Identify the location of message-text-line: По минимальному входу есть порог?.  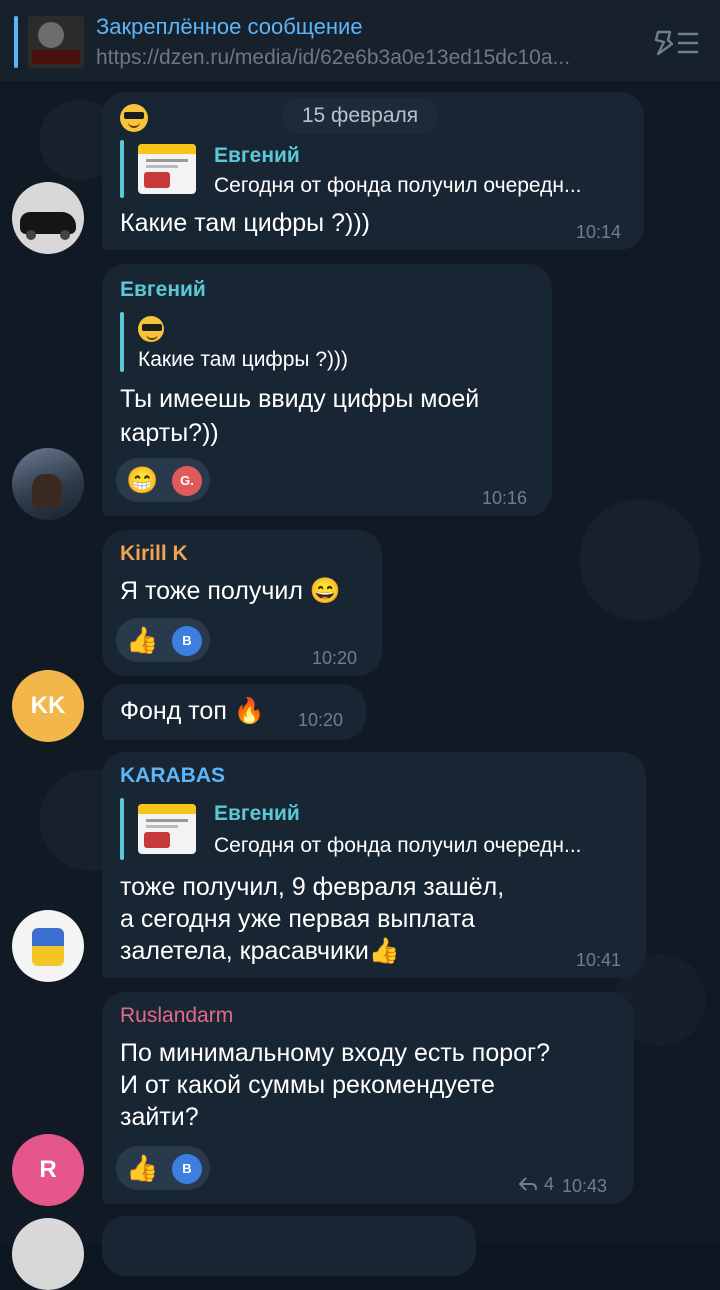
(335, 1053).